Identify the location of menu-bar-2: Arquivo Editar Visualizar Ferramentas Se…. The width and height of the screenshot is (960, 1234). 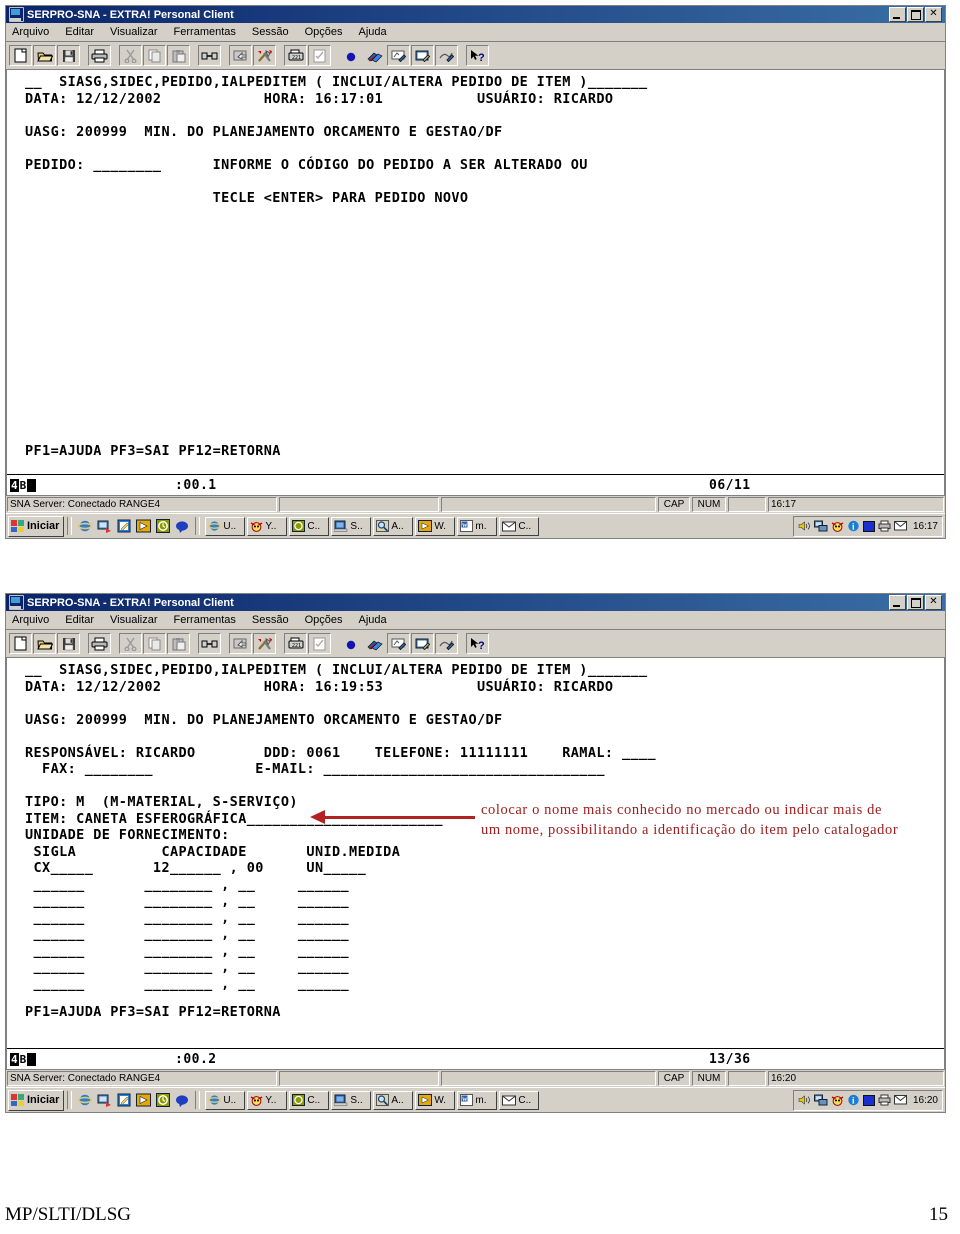
(475, 620).